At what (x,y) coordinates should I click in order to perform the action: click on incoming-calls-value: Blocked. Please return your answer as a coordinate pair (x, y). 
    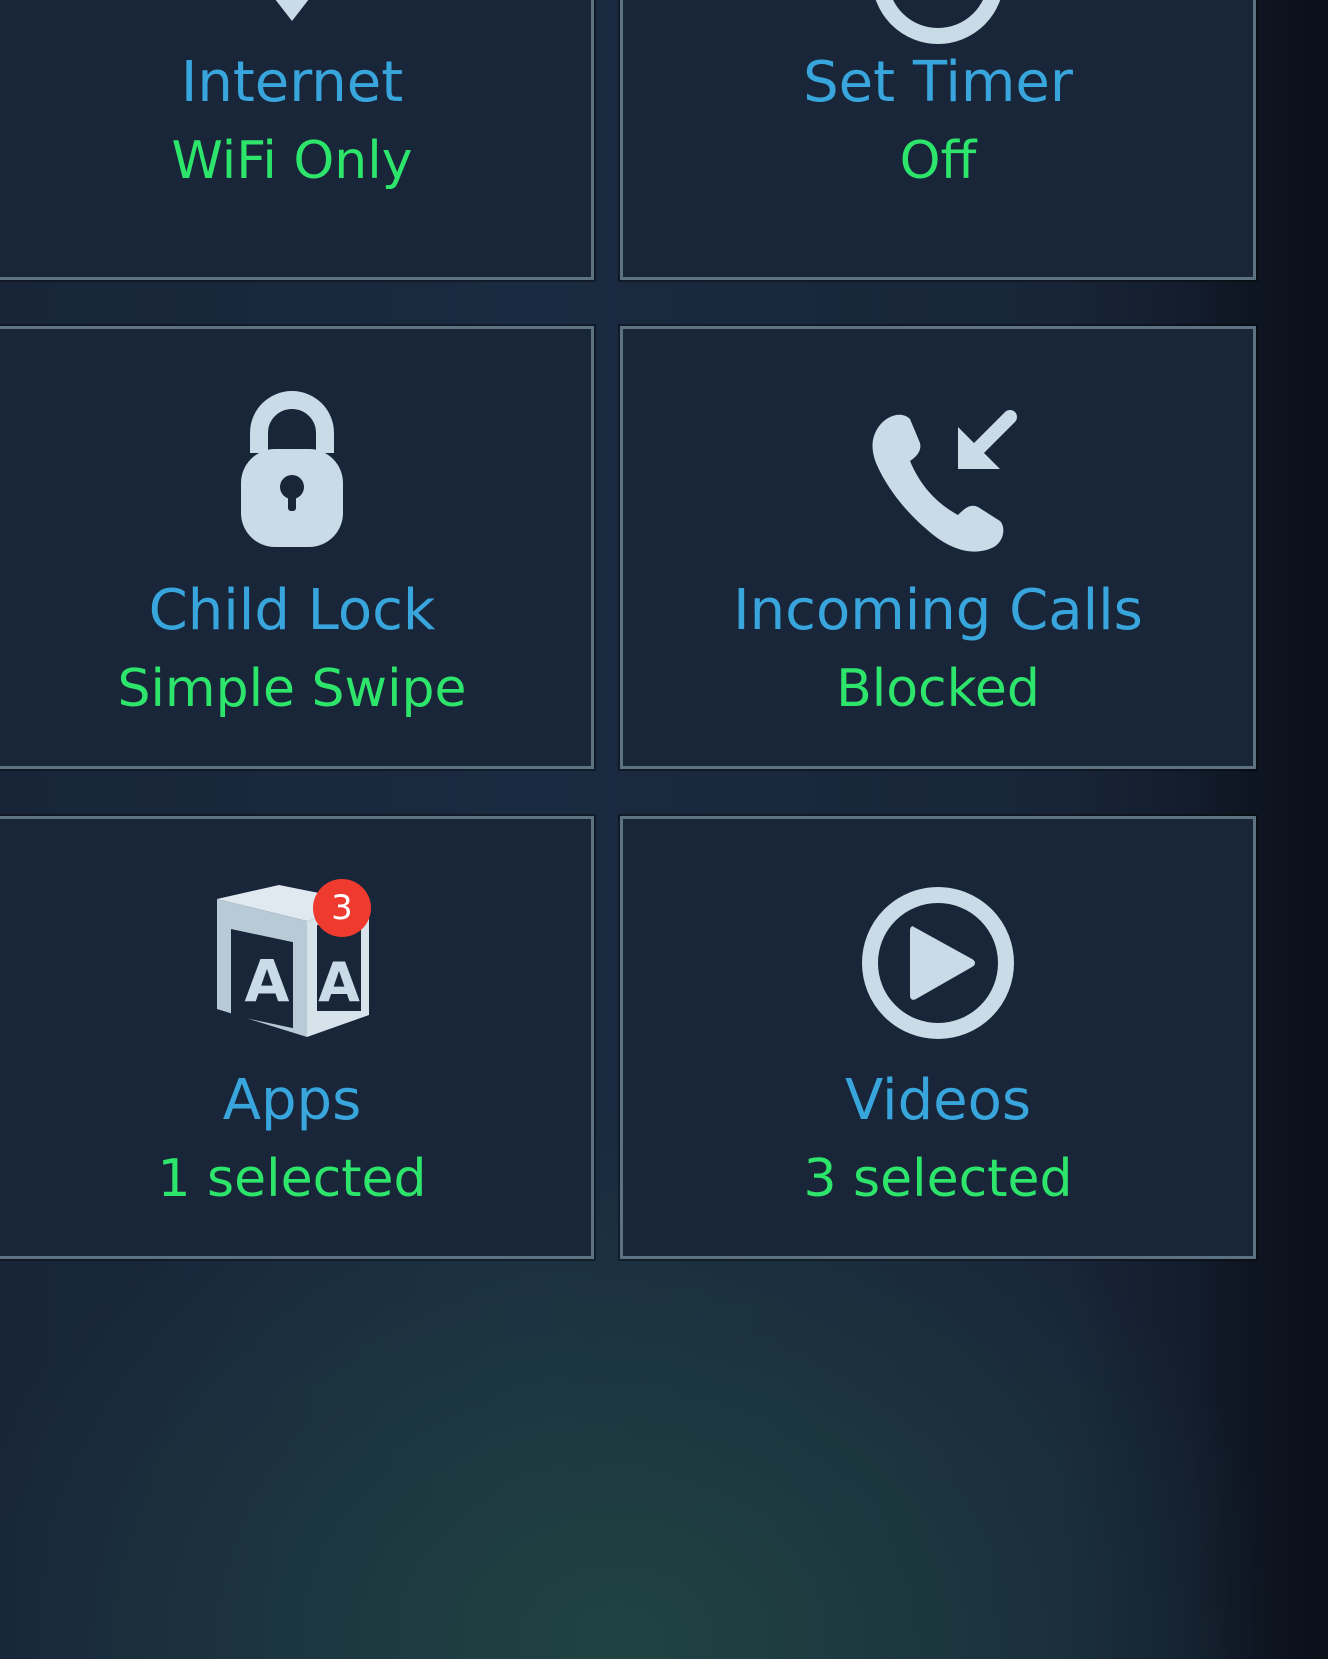
    Looking at the image, I should click on (938, 689).